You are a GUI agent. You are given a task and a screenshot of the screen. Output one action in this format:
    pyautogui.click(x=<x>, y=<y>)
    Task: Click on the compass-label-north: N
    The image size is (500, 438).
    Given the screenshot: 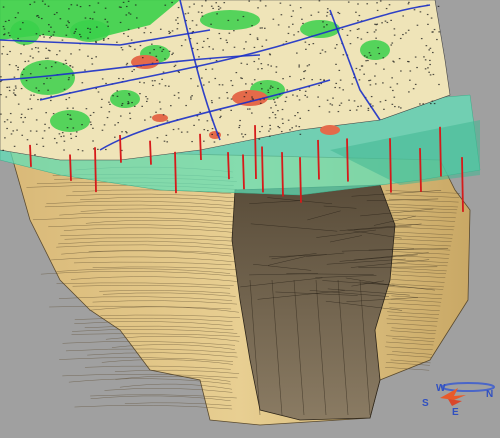 What is the action you would take?
    pyautogui.click(x=489, y=394)
    